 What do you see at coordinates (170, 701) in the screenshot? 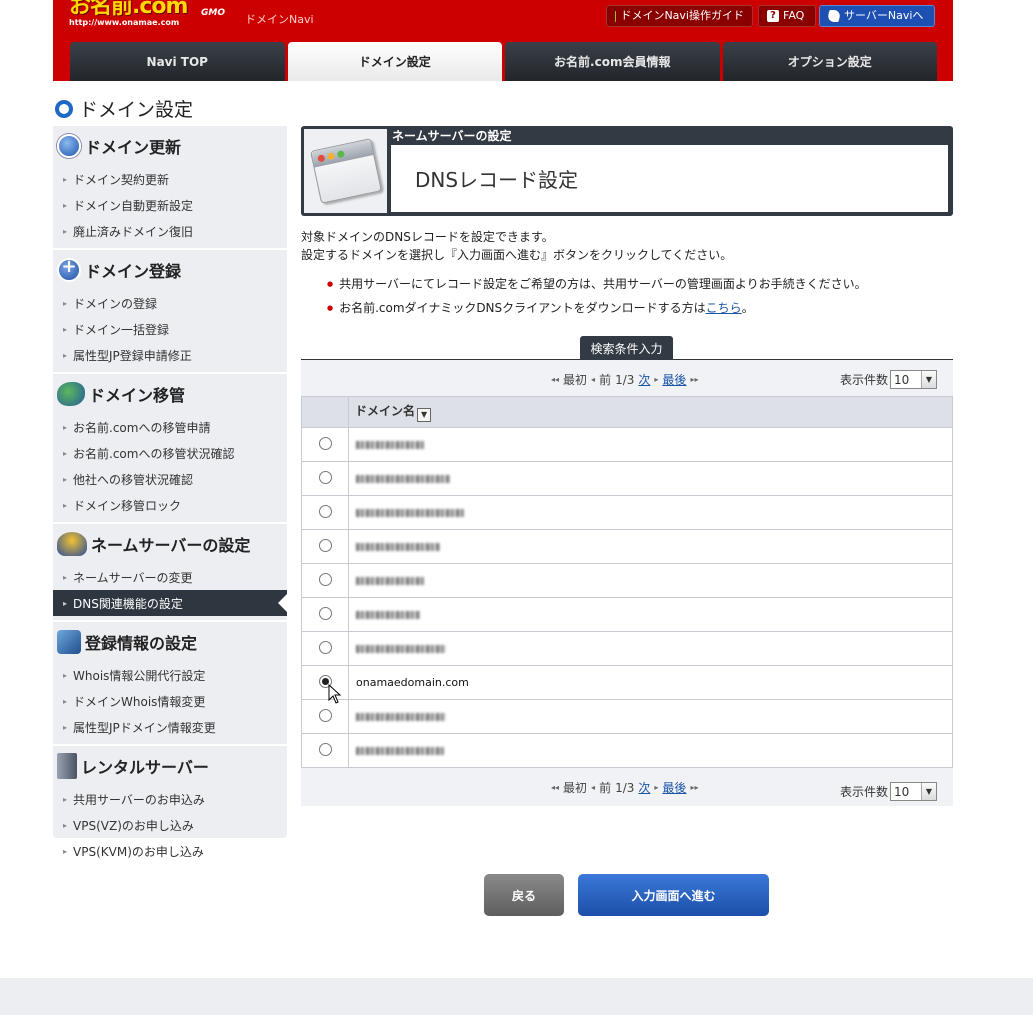
I see `sidebar-item-whois-change: ドメインWhois情報変更` at bounding box center [170, 701].